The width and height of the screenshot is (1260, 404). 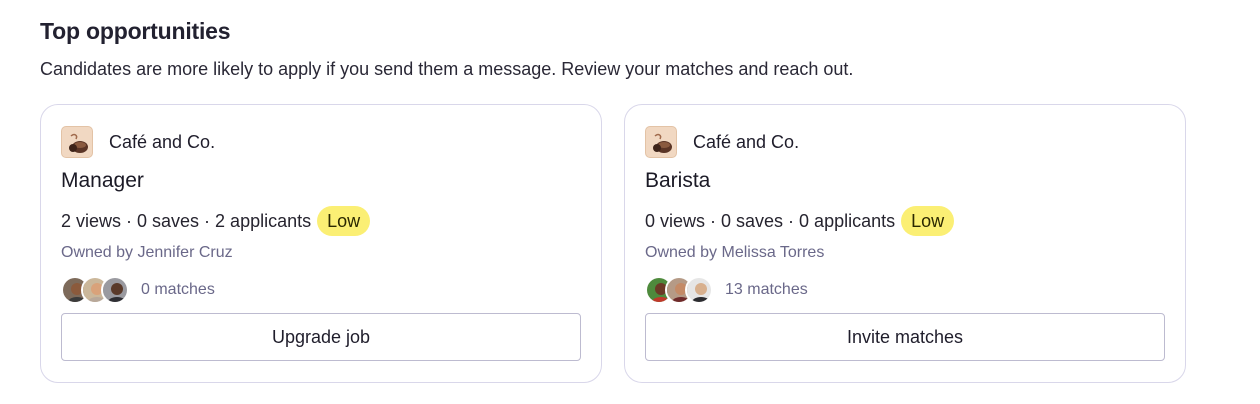 I want to click on job-stats-row: 0 views · 0 saves · 0 applicants Low, so click(x=800, y=221).